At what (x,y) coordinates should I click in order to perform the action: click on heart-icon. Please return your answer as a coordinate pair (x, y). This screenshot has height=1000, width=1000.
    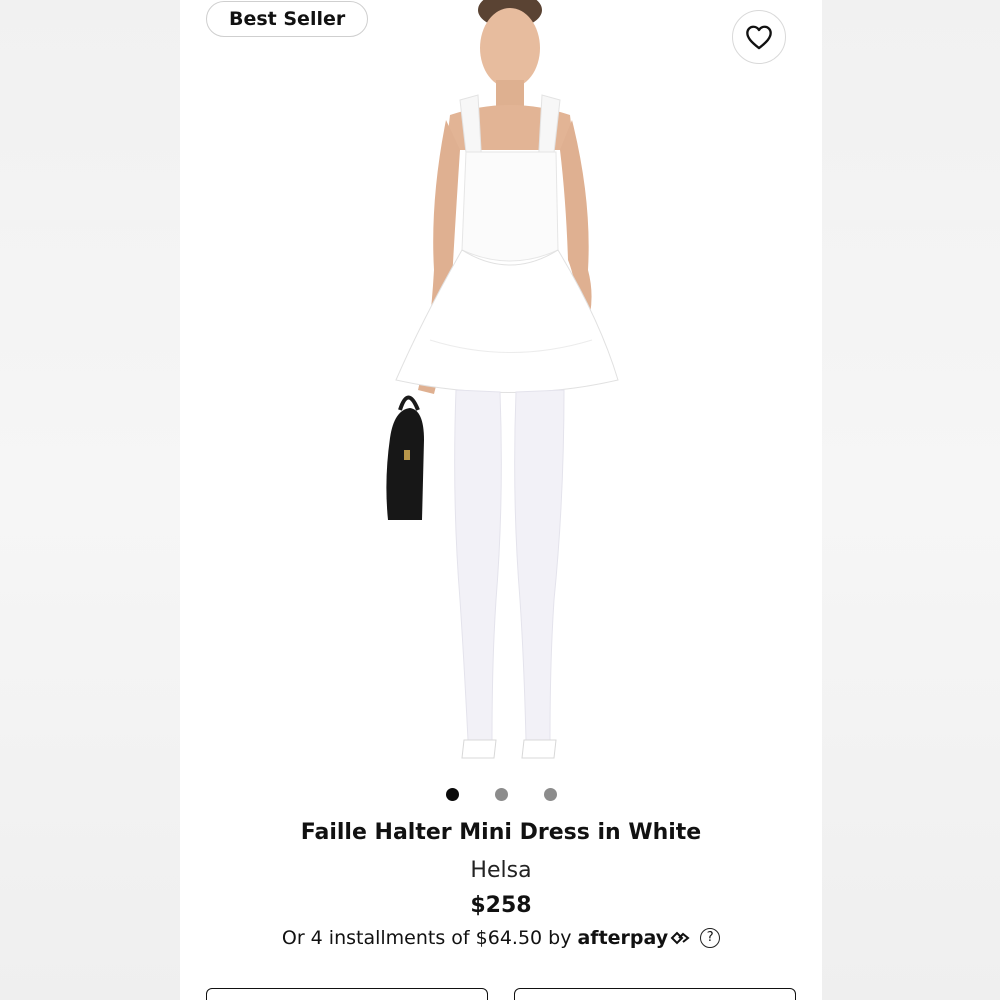
    Looking at the image, I should click on (759, 37).